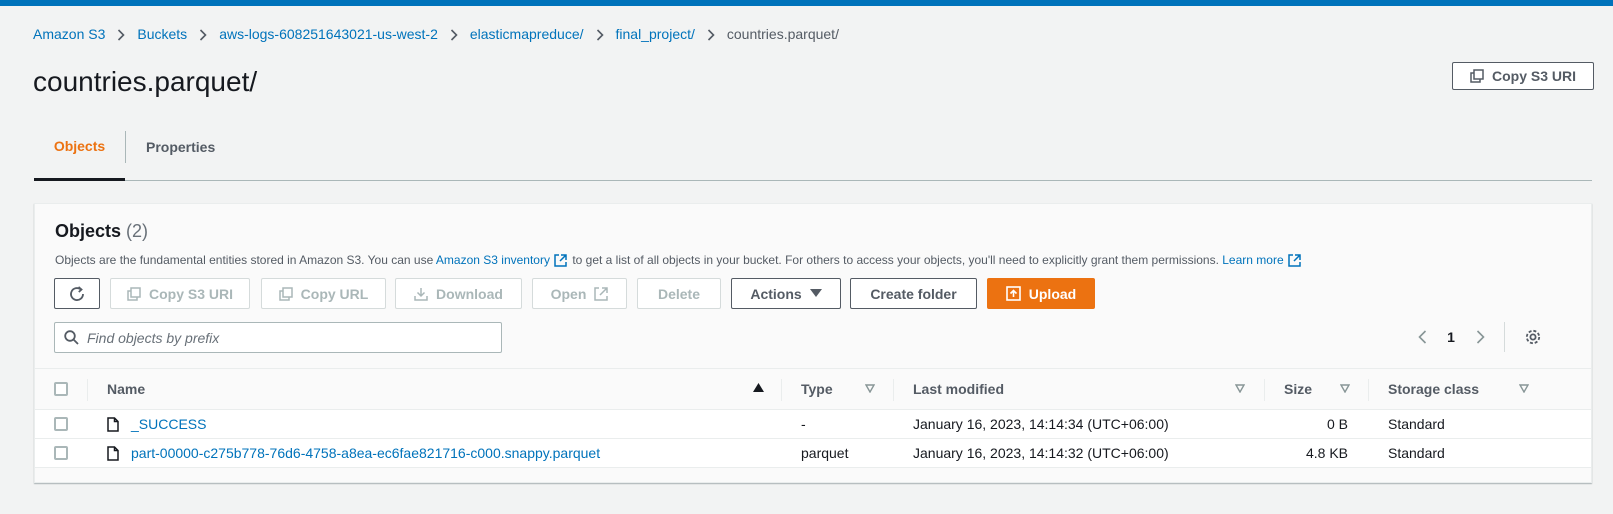 This screenshot has height=514, width=1613. I want to click on upload-icon, so click(1013, 293).